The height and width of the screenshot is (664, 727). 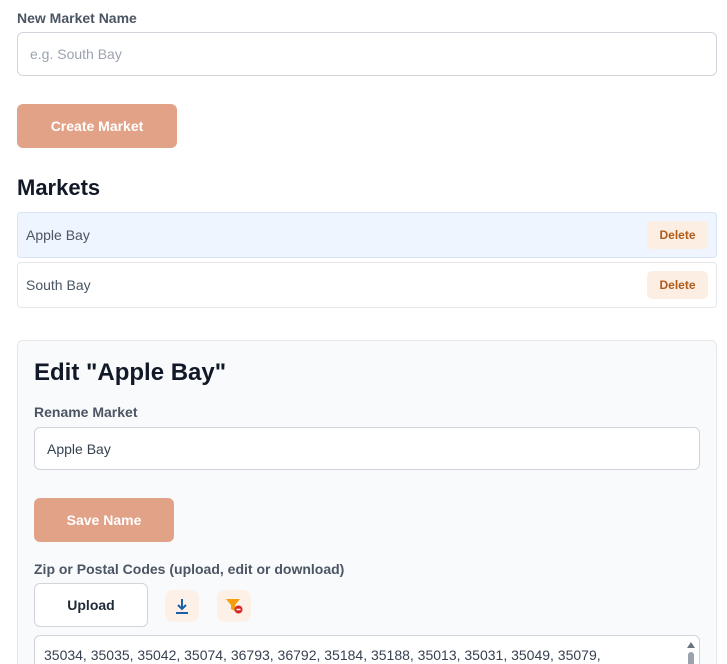 What do you see at coordinates (367, 235) in the screenshot?
I see `market-row-apple-bay: Apple Bay Delete` at bounding box center [367, 235].